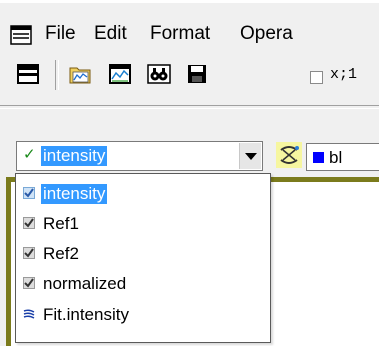  What do you see at coordinates (74, 194) in the screenshot?
I see `list-item-label: intensity` at bounding box center [74, 194].